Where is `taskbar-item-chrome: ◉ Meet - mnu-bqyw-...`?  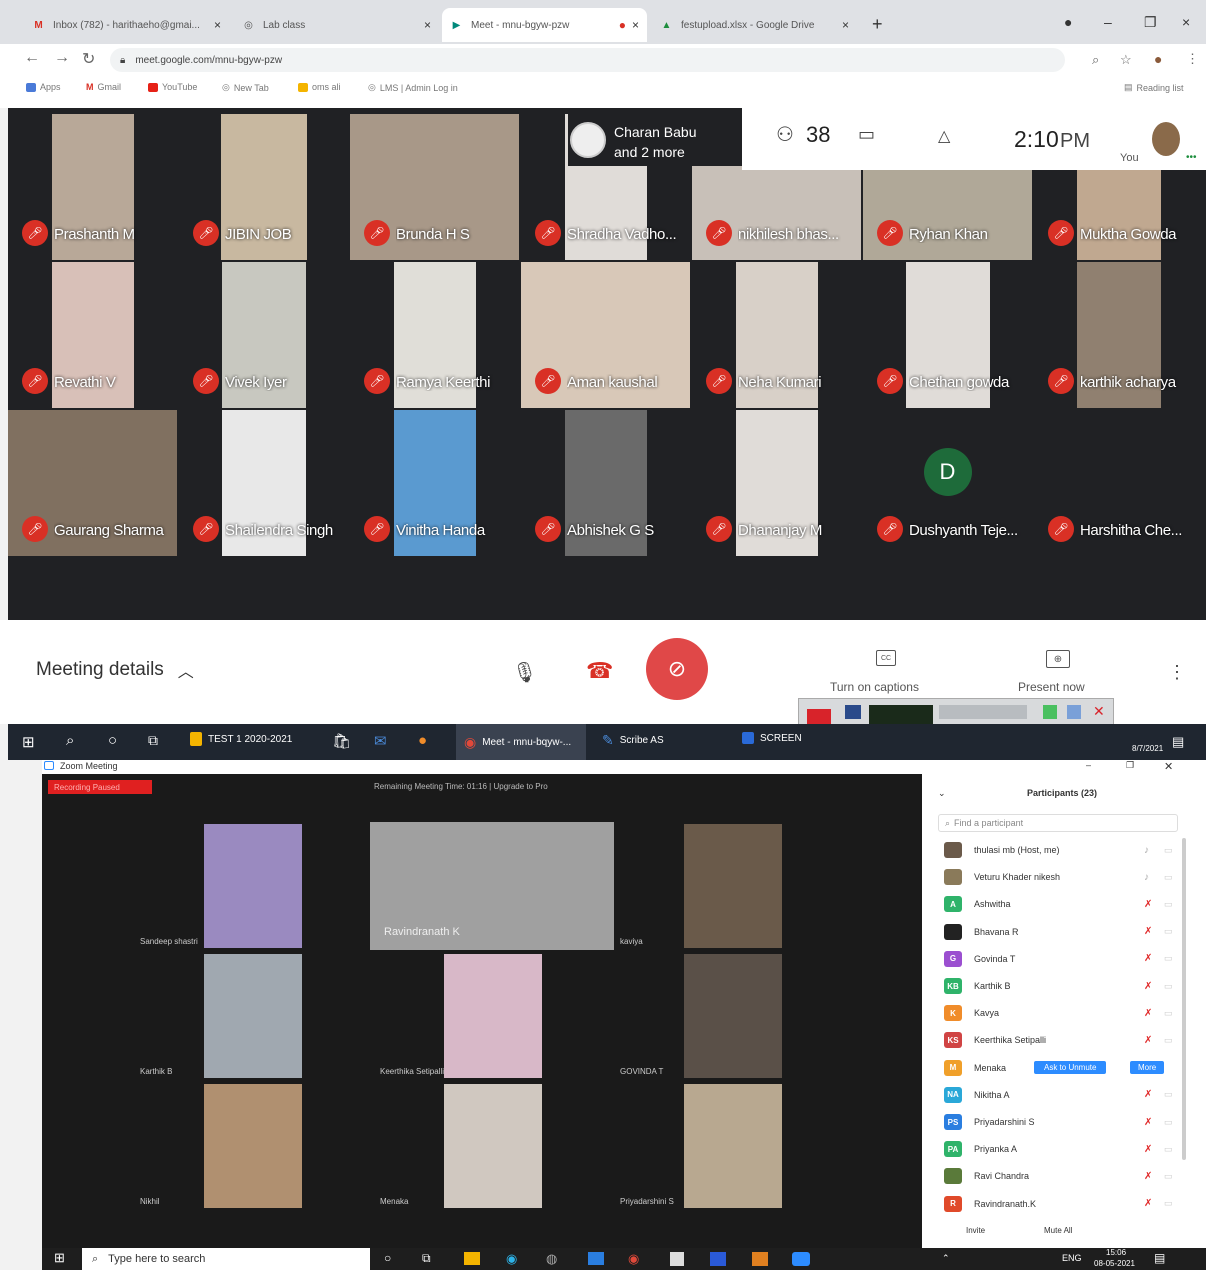
taskbar-item-chrome: ◉ Meet - mnu-bqyw-... is located at coordinates (521, 742).